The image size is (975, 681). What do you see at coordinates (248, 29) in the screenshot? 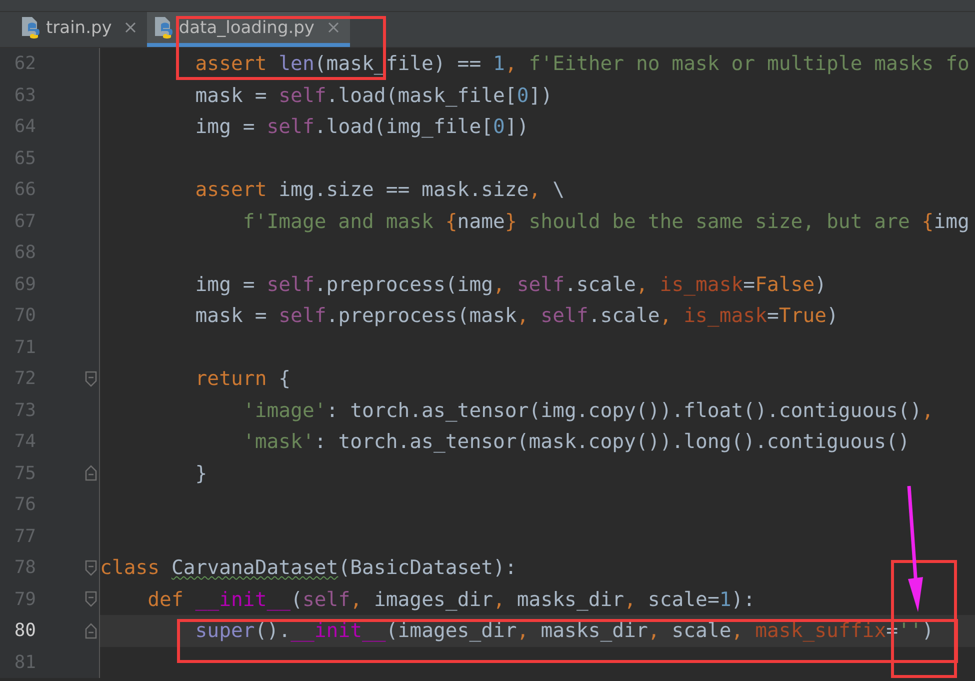
I see `tab: data_loading.py` at bounding box center [248, 29].